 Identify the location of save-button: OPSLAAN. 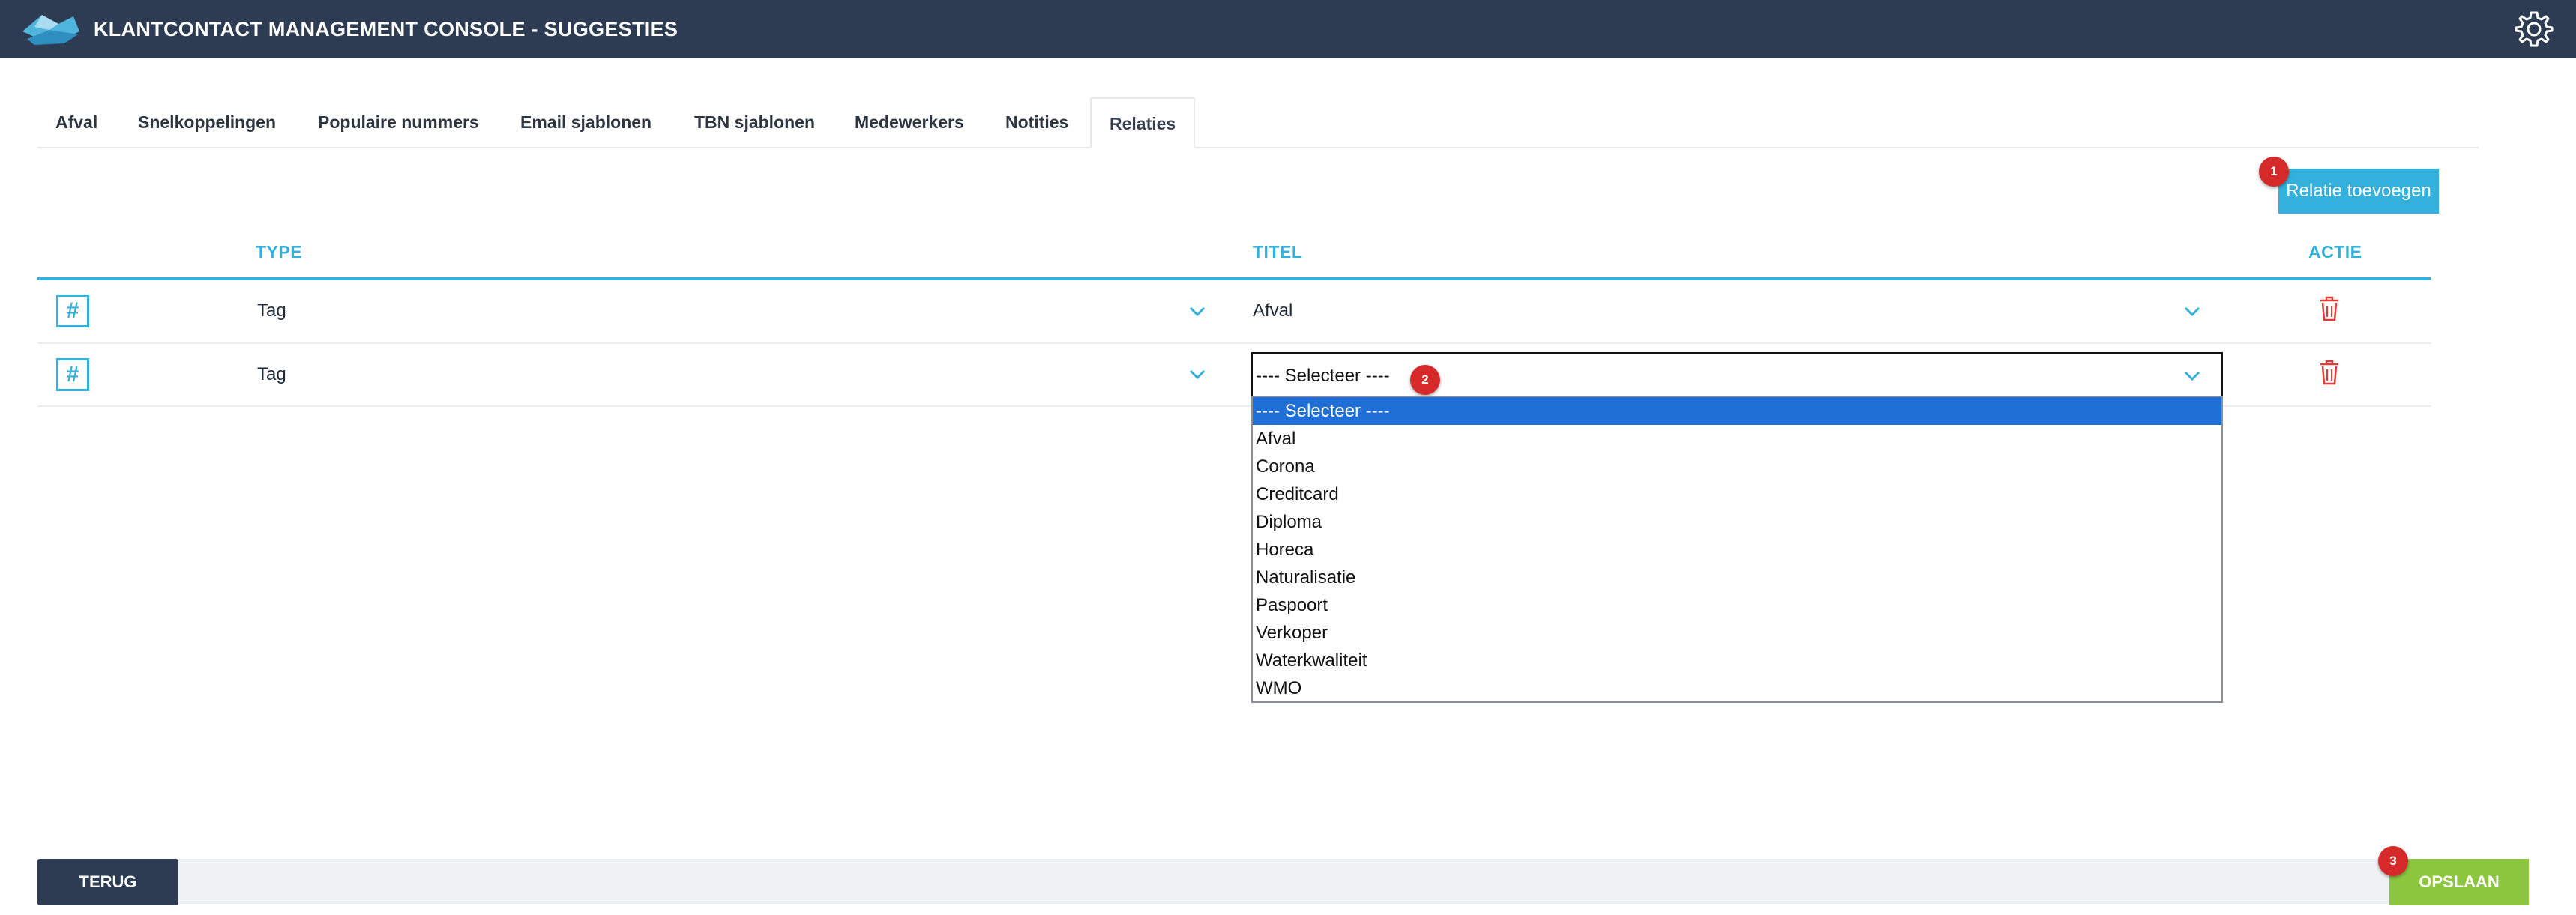
(2459, 882).